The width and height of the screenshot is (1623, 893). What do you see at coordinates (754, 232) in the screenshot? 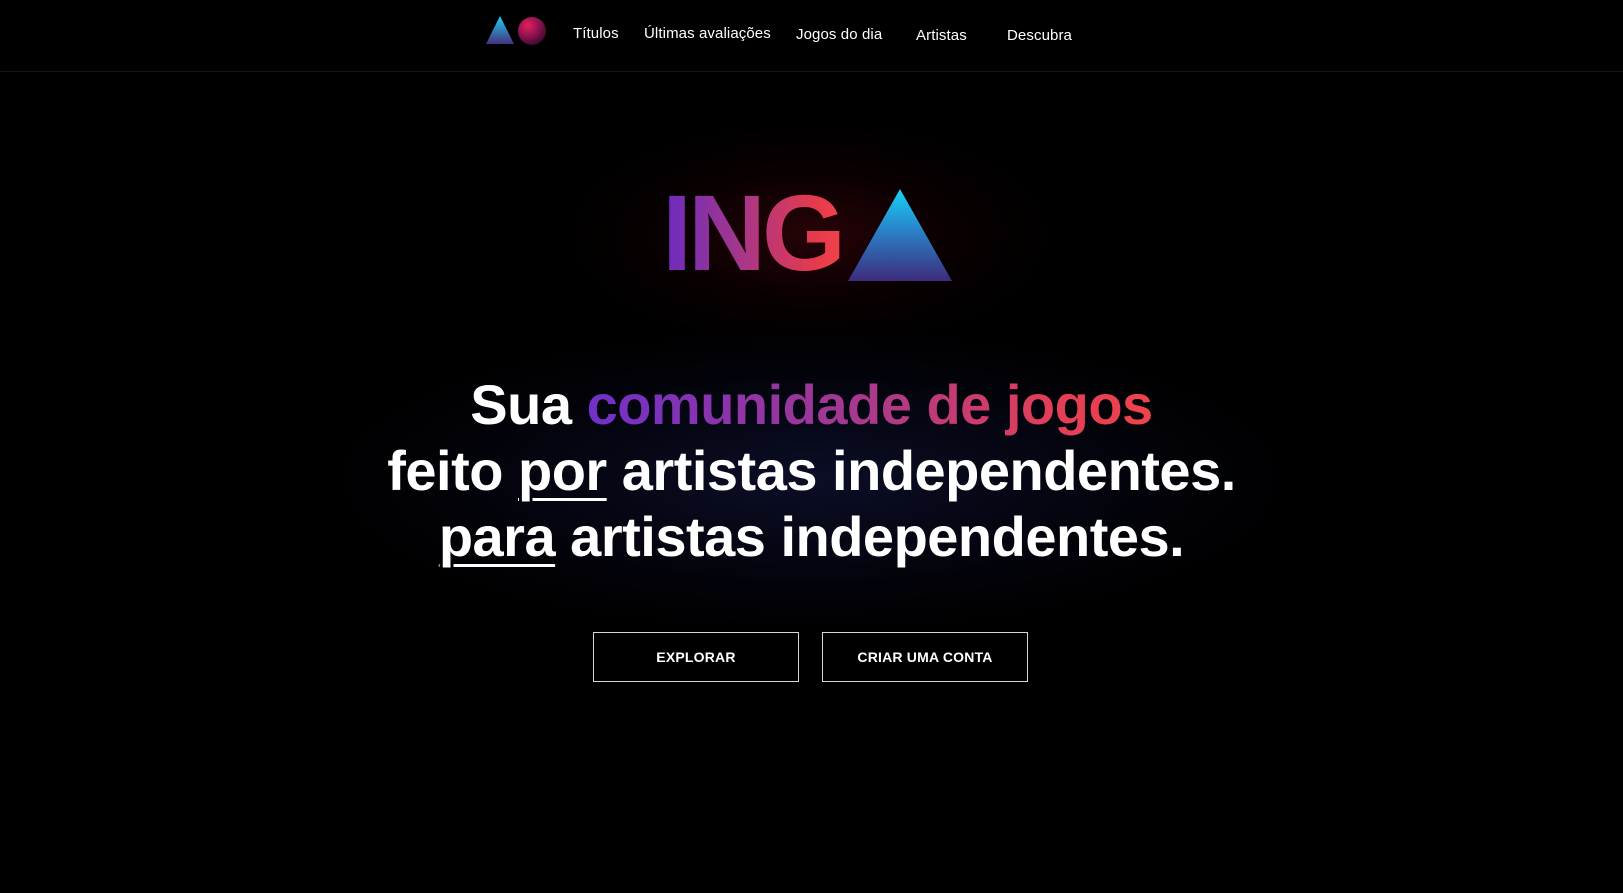
I see `brand-wordmark: ING` at bounding box center [754, 232].